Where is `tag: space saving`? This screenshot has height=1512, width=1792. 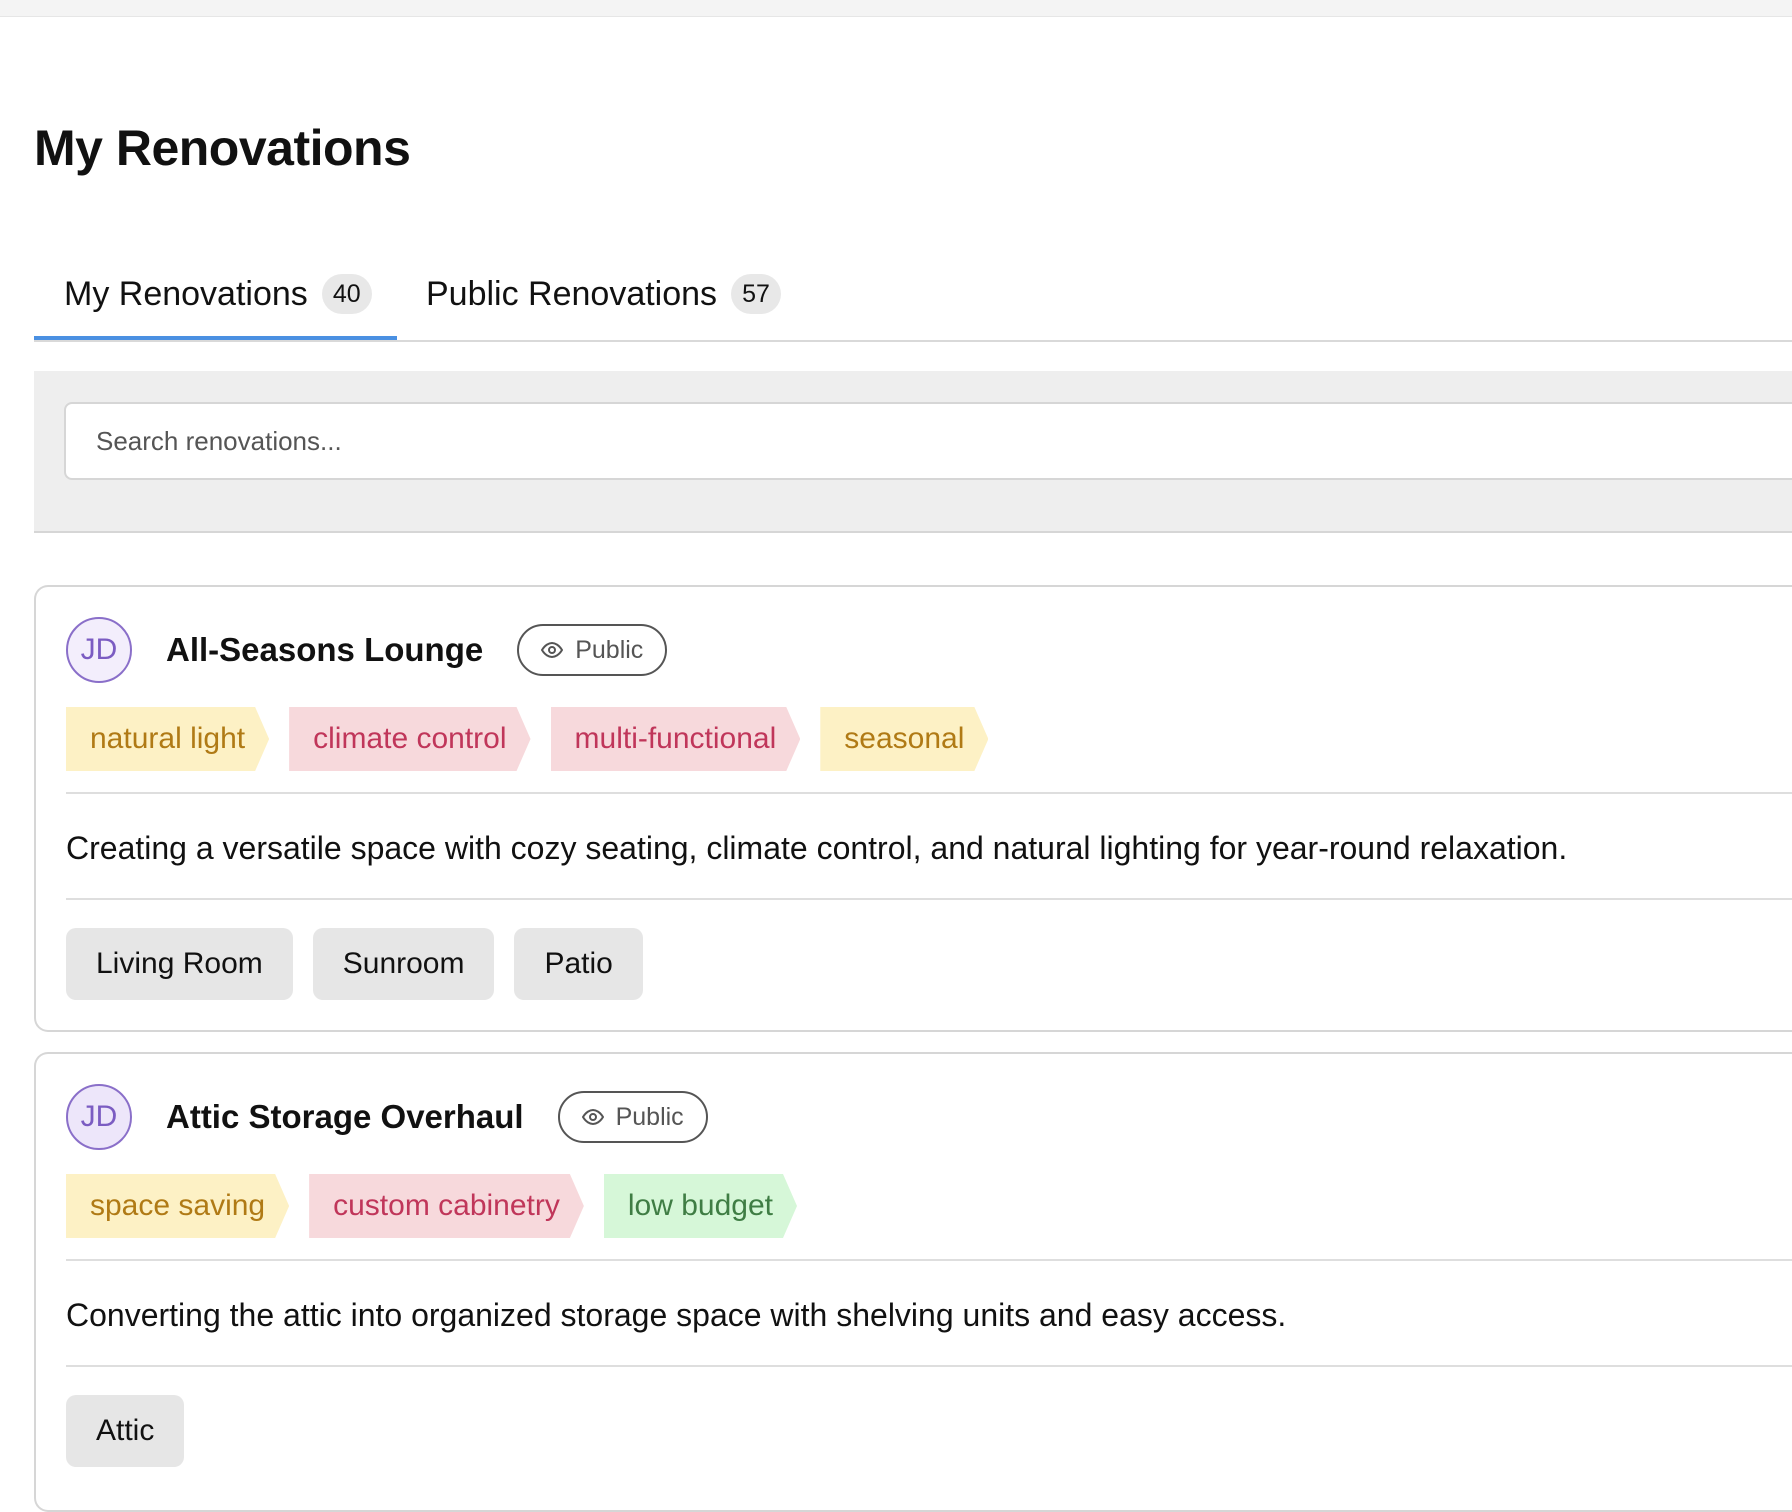 tag: space saving is located at coordinates (177, 1206).